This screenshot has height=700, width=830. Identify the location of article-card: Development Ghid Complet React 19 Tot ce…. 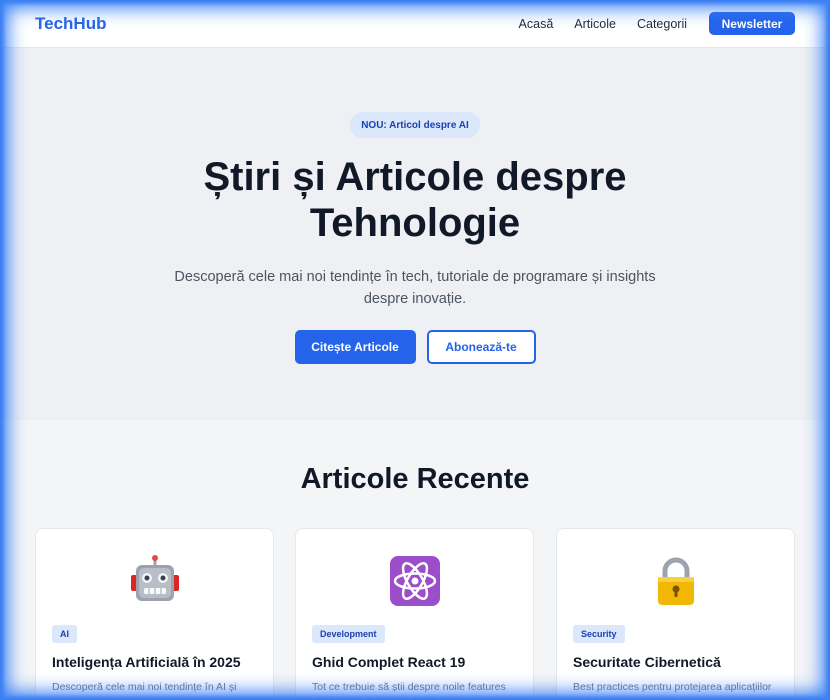
(414, 614).